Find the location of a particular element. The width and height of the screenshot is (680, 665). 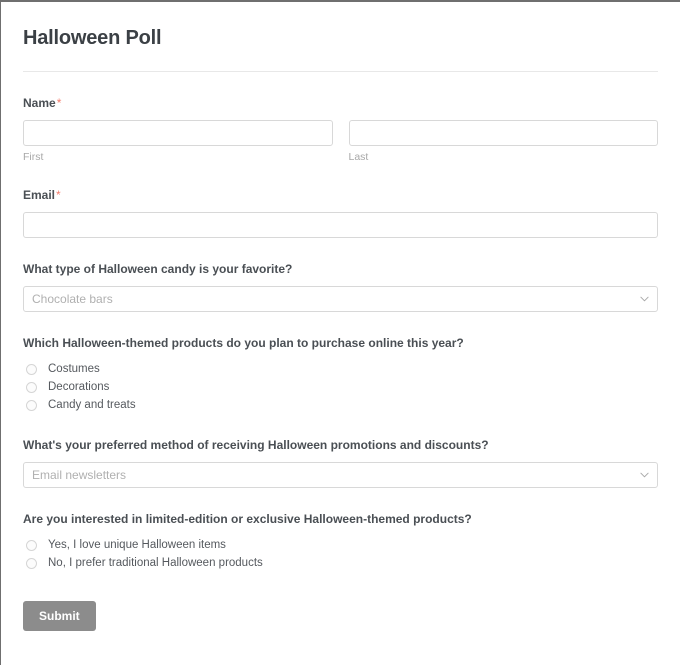

promo-method-select: Email newsletters is located at coordinates (340, 475).